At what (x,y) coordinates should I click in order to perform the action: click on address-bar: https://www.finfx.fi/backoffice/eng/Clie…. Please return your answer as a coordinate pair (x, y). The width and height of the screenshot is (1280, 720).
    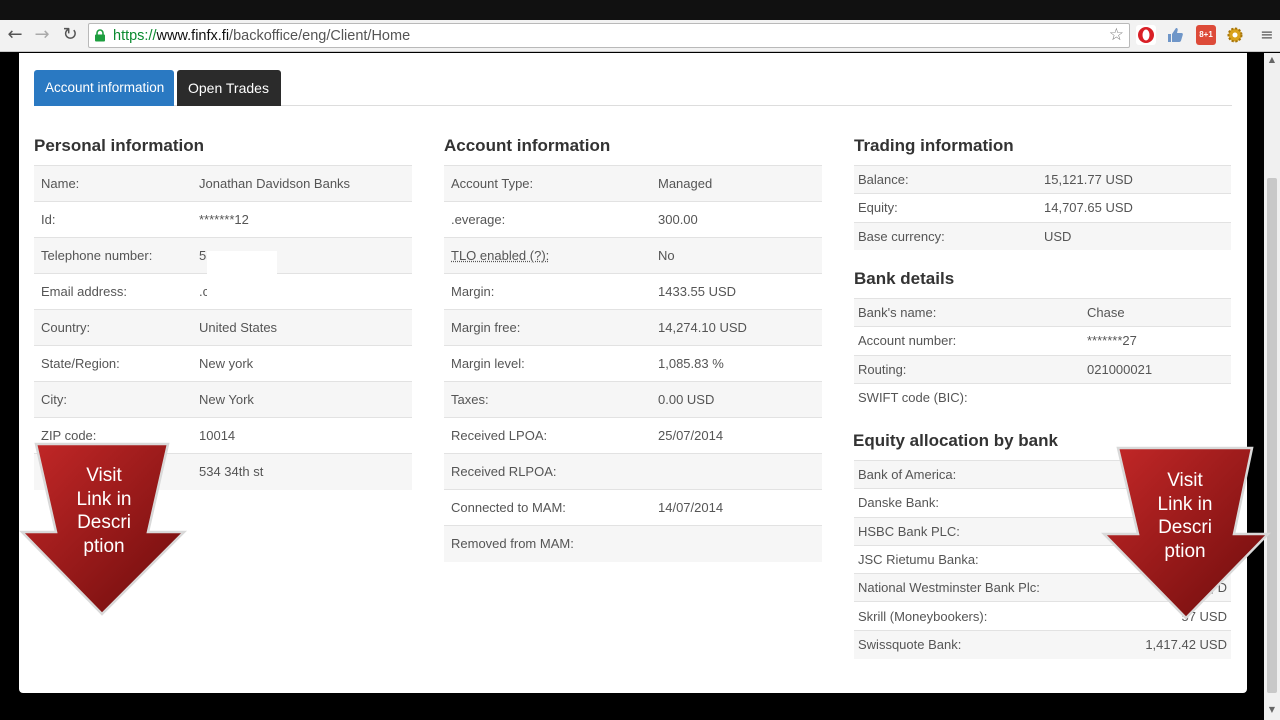
    Looking at the image, I should click on (609, 35).